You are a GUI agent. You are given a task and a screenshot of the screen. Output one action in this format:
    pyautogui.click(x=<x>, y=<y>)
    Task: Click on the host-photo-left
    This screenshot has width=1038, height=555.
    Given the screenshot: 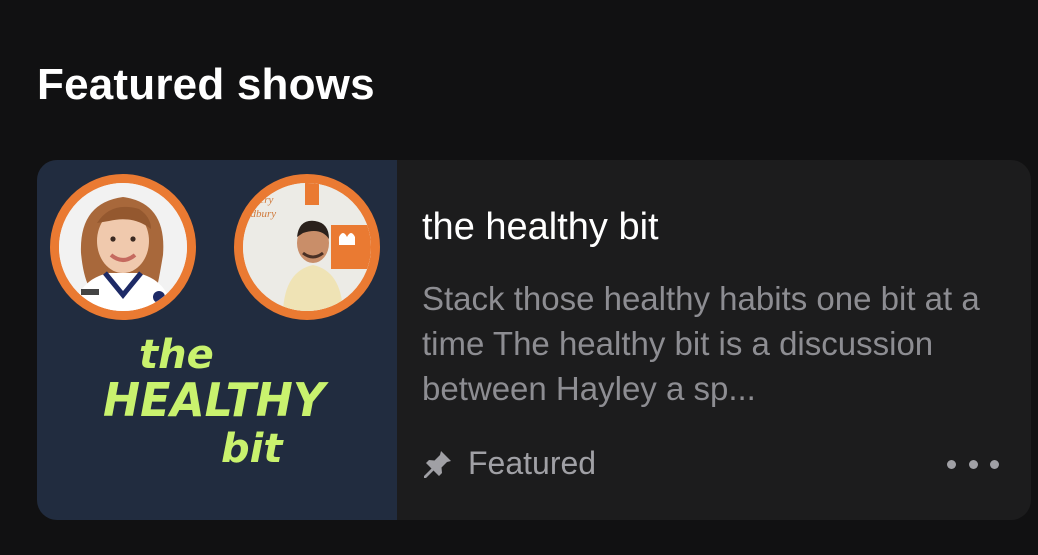 What is the action you would take?
    pyautogui.click(x=123, y=247)
    